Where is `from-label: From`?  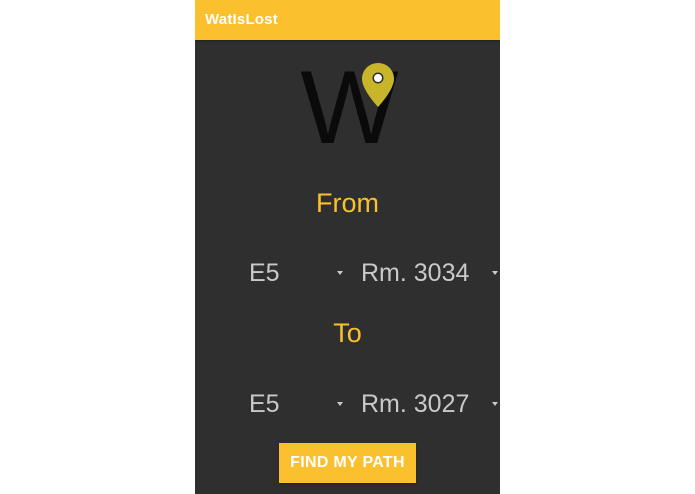 from-label: From is located at coordinates (347, 203).